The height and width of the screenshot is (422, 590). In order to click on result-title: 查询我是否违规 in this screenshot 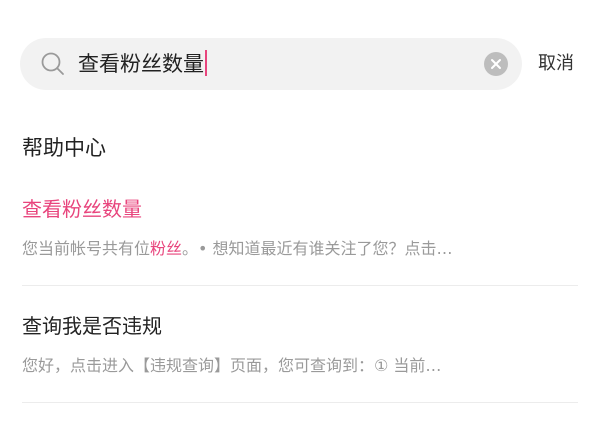, I will do `click(92, 326)`.